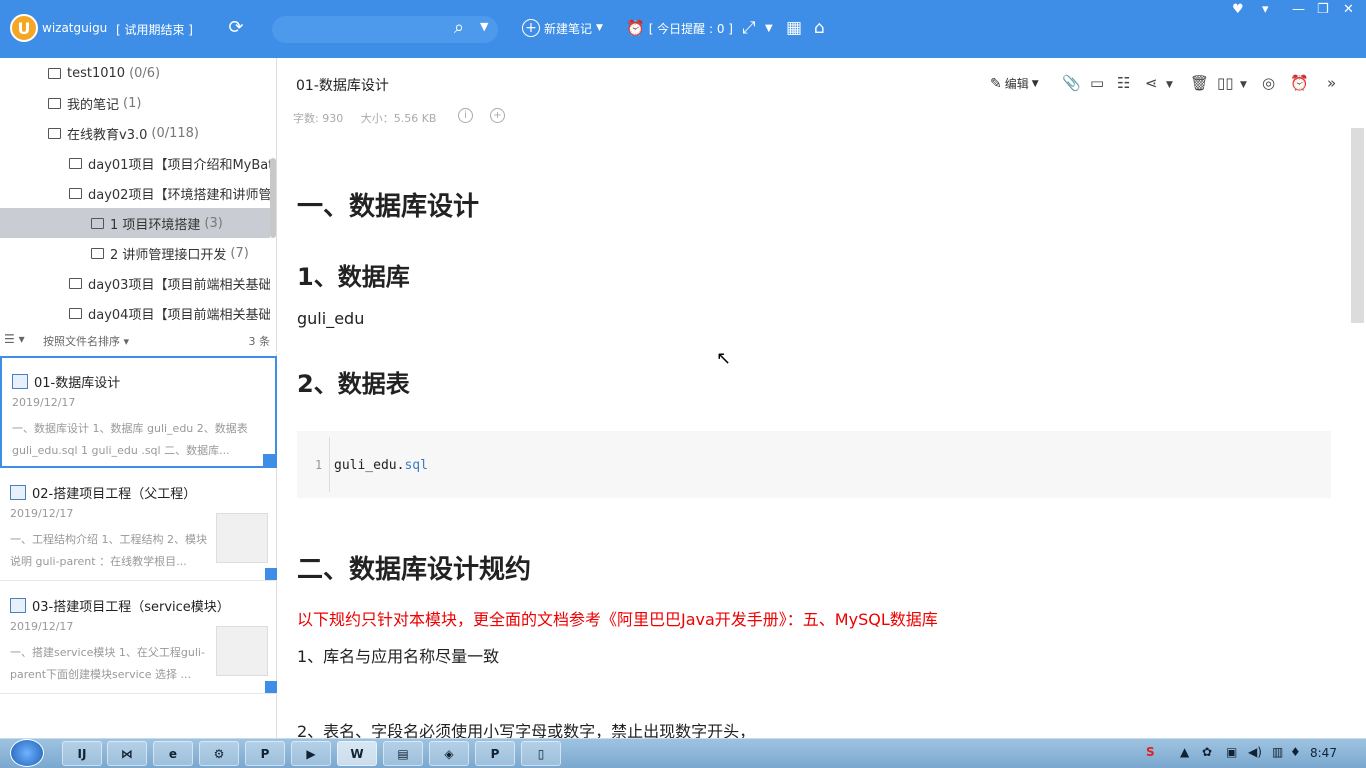 The height and width of the screenshot is (768, 1366). Describe the element at coordinates (1014, 83) in the screenshot. I see `edit-button: ✎ 编辑 ▼` at that location.